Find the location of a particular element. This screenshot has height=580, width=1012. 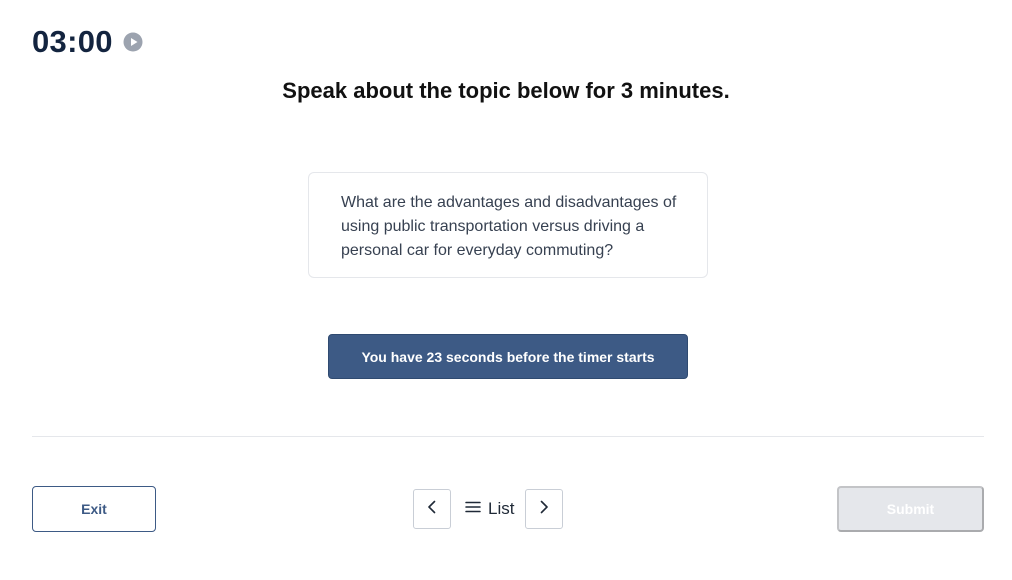

next-question-button is located at coordinates (544, 509).